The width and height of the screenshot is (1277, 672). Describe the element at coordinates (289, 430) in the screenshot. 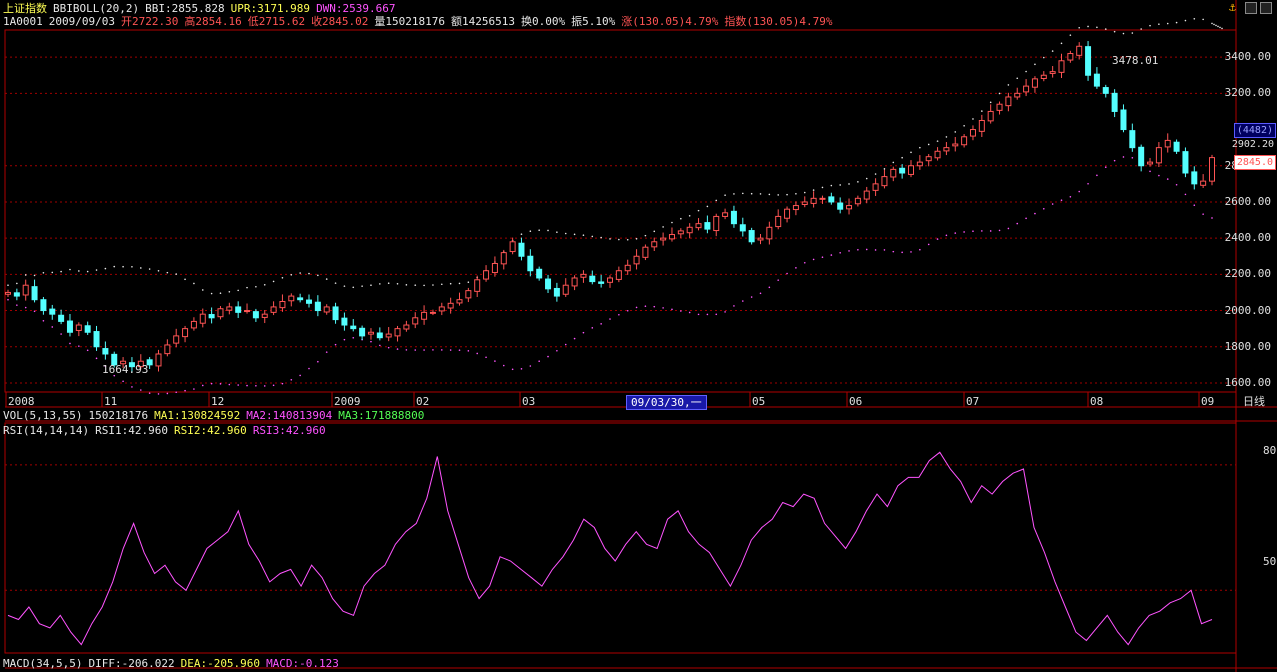

I see `rsi3-value: RSI3:42.960` at that location.